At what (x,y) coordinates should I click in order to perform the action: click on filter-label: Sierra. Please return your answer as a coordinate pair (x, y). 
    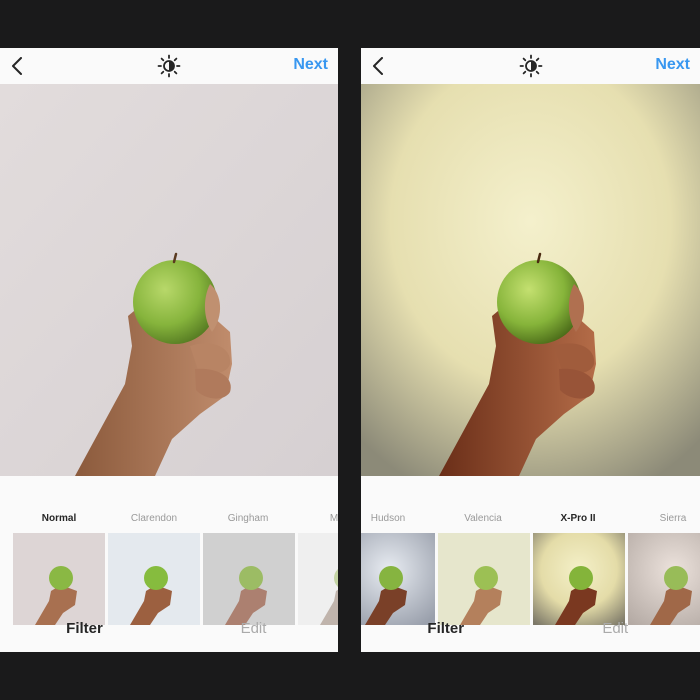
    Looking at the image, I should click on (673, 518).